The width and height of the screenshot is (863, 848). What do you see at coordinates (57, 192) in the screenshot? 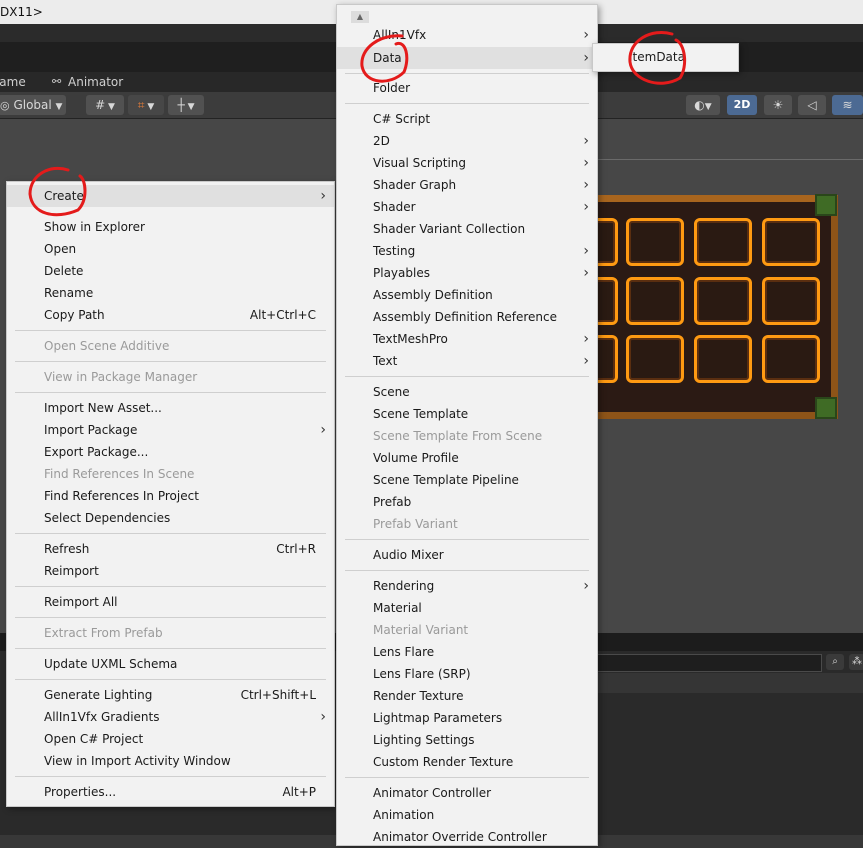
I see `annotation-mark-create` at bounding box center [57, 192].